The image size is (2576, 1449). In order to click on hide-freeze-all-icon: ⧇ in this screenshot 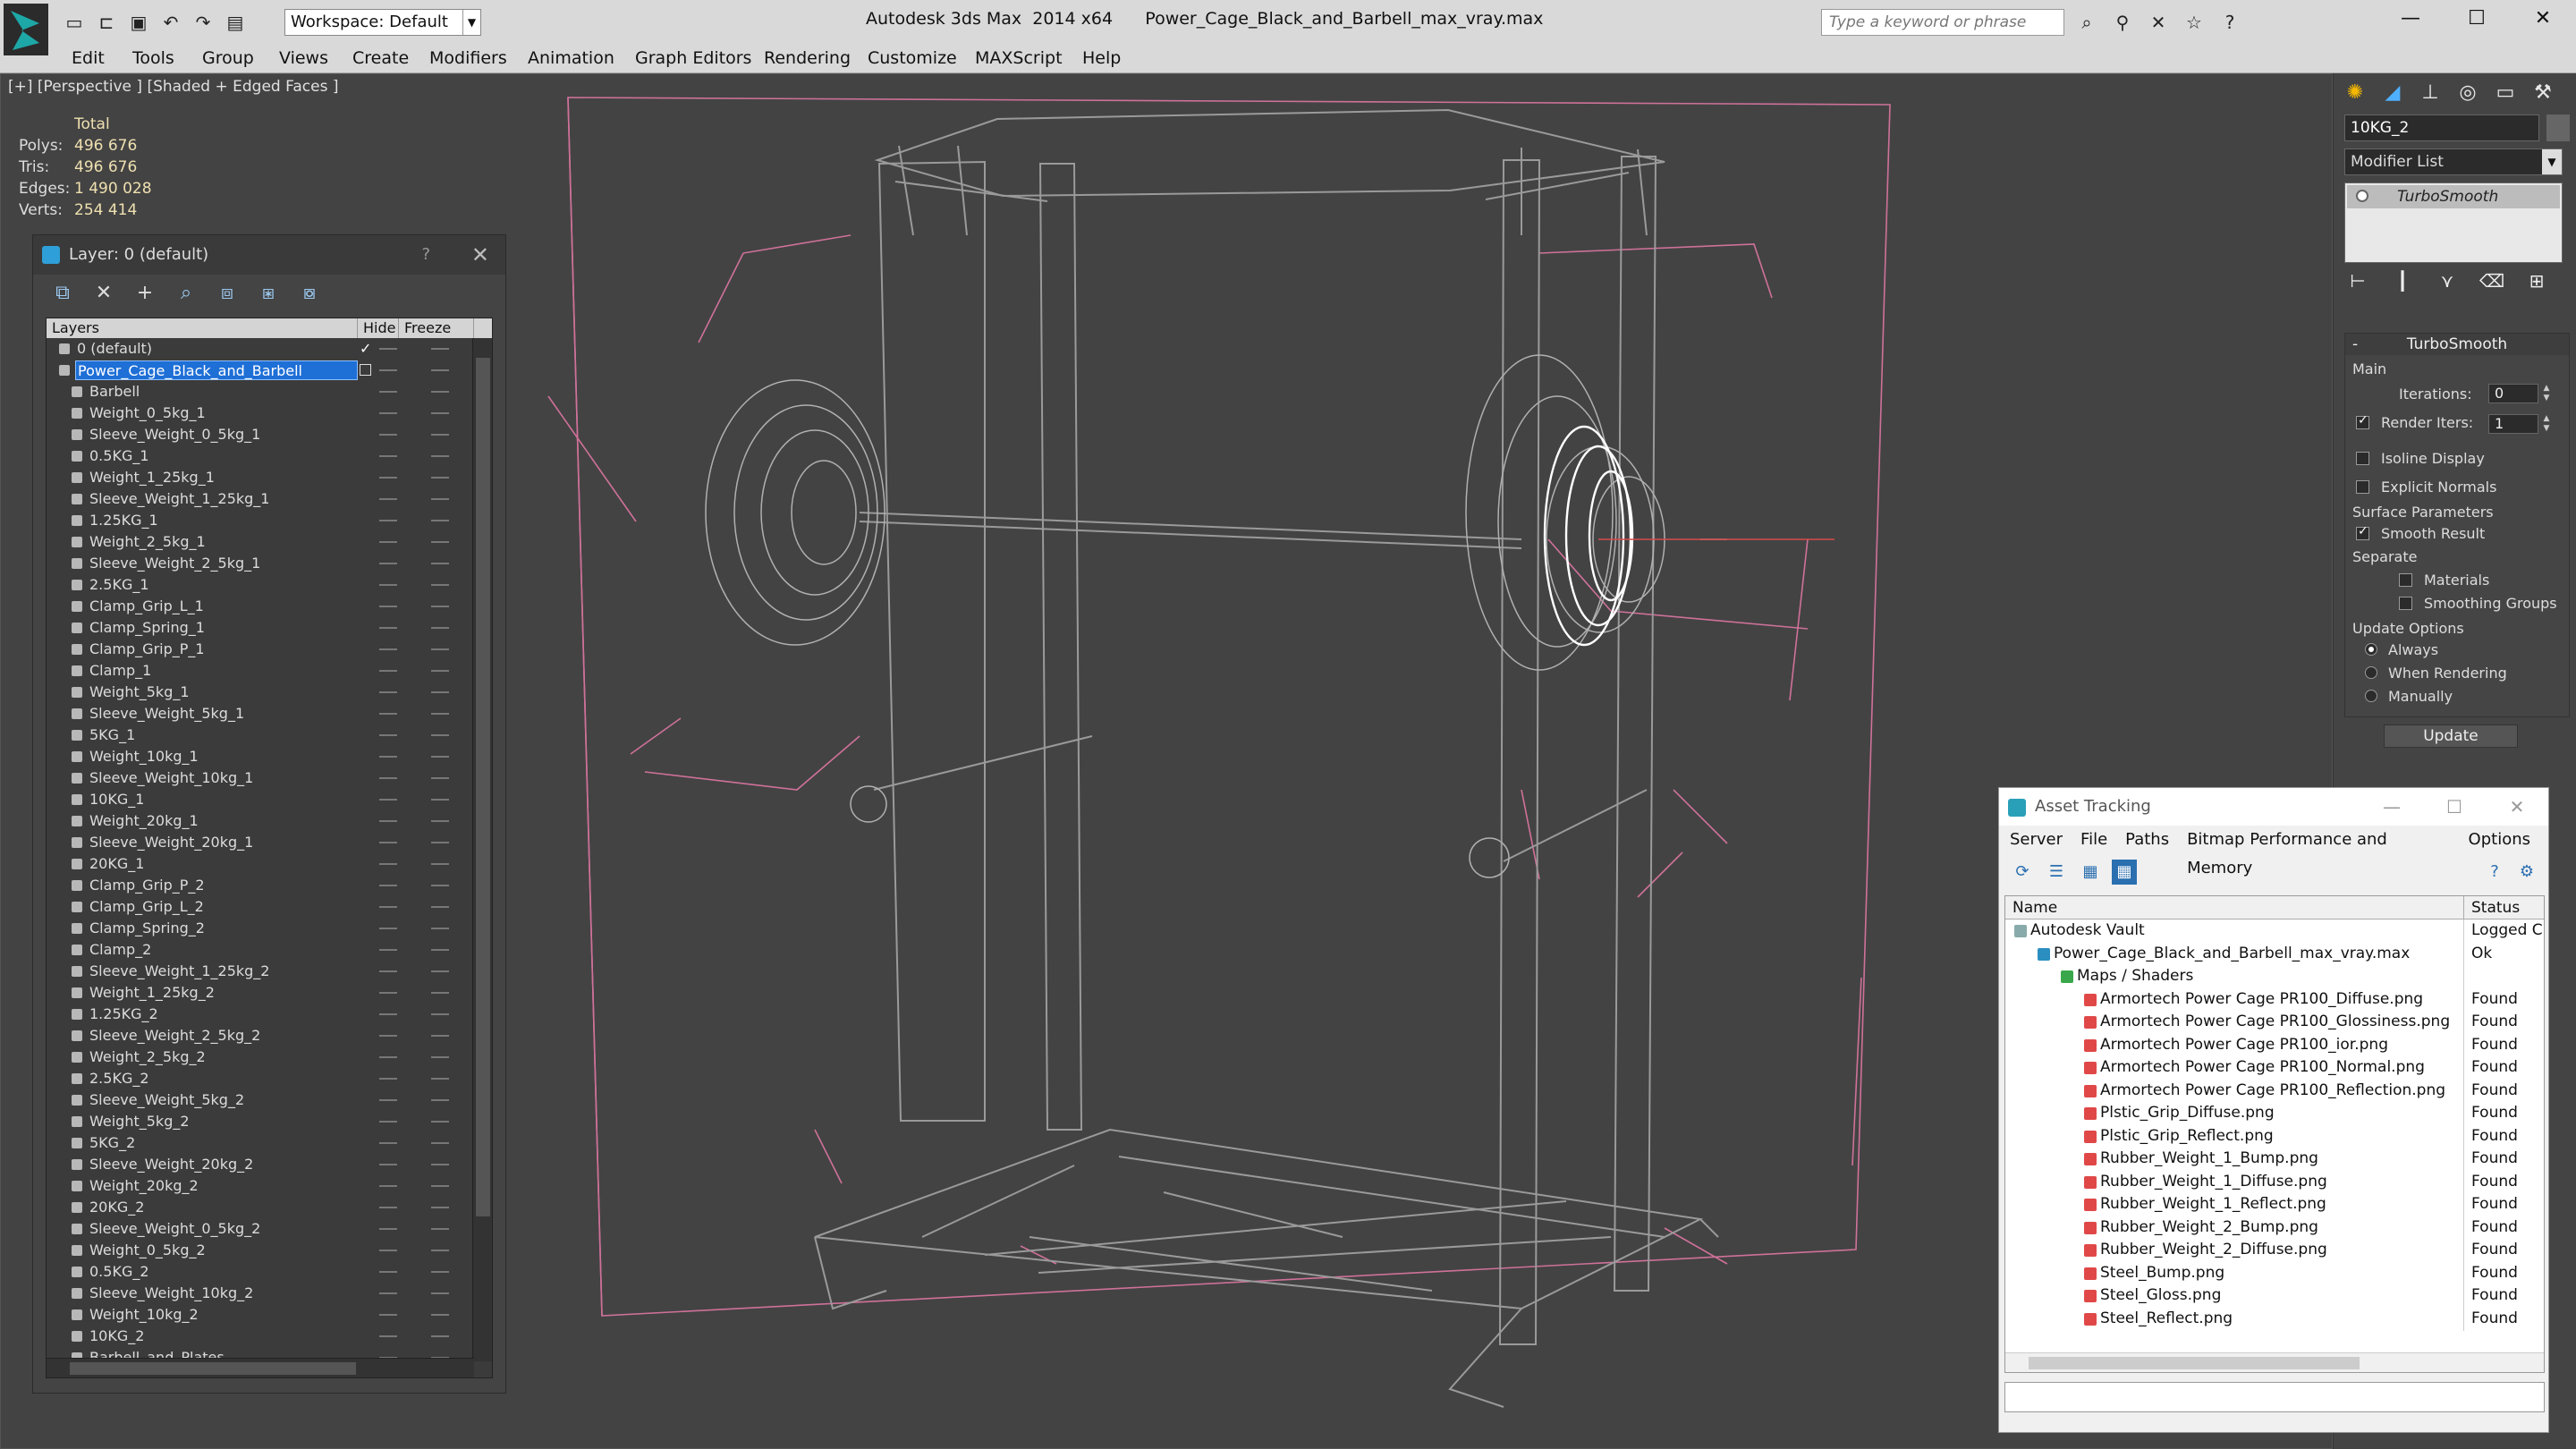, I will do `click(309, 293)`.